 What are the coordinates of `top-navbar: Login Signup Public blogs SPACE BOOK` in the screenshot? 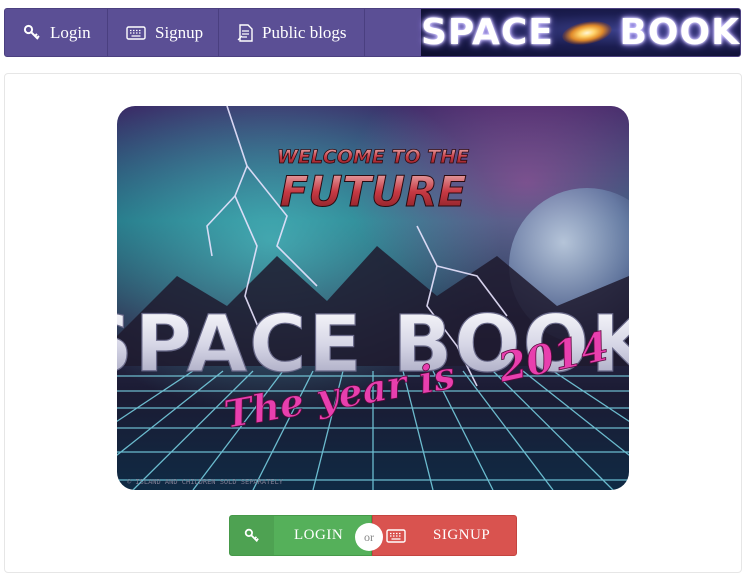 It's located at (372, 32).